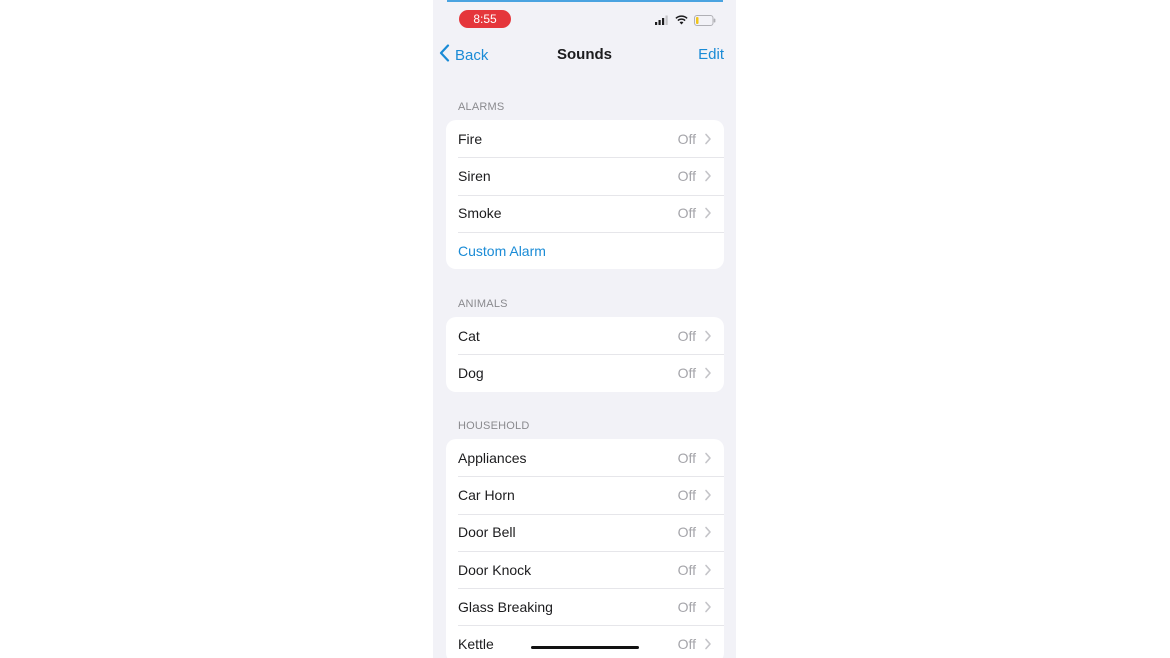 The image size is (1170, 658). What do you see at coordinates (476, 644) in the screenshot?
I see `row-label: Kettle` at bounding box center [476, 644].